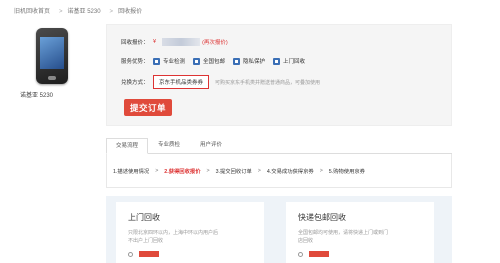 This screenshot has height=263, width=500. What do you see at coordinates (127, 146) in the screenshot?
I see `tab-process: 交易流程` at bounding box center [127, 146].